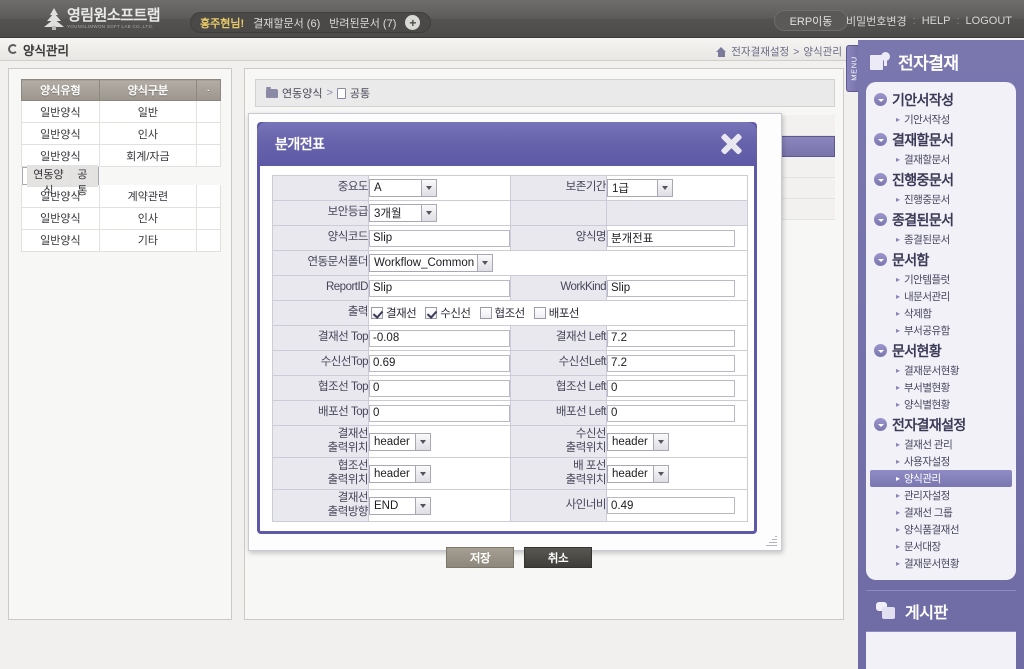  I want to click on cancel-button: 취소, so click(558, 557).